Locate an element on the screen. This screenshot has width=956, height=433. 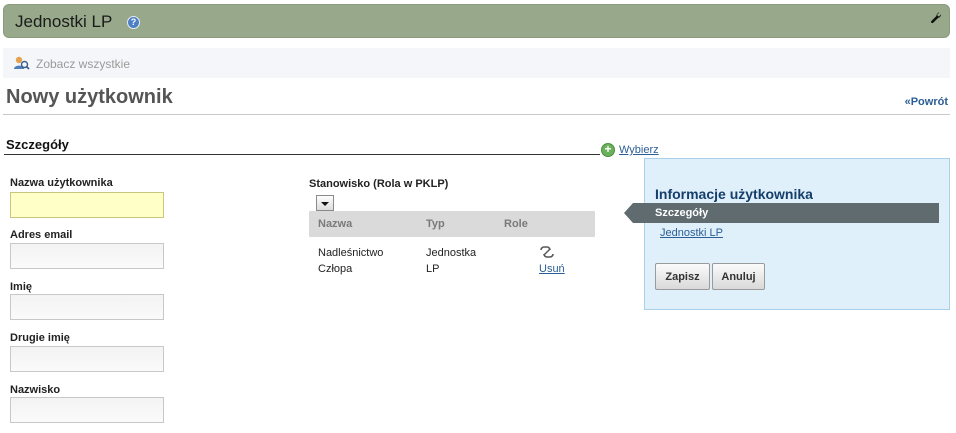
cell-name: Nadleśnictwo Człopa is located at coordinates (363, 257).